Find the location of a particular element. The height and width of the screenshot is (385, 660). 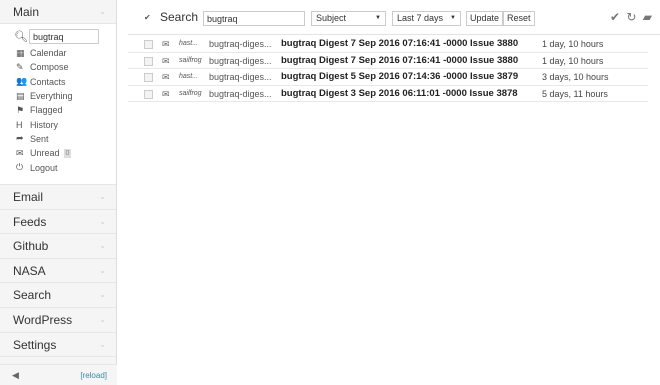

section-email-header: Email ⌄ is located at coordinates (58, 197).